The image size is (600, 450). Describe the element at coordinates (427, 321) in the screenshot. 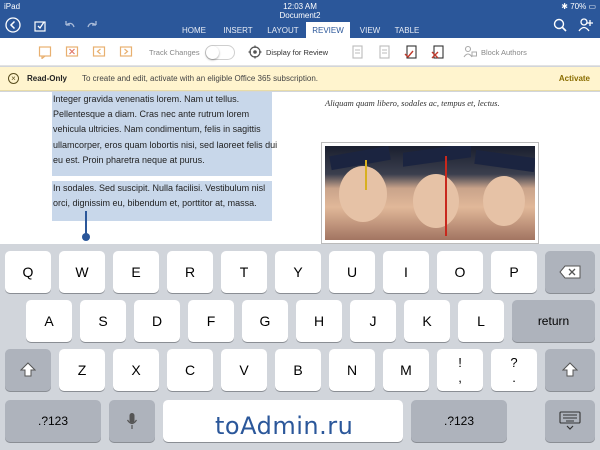

I see `key-k: K` at that location.